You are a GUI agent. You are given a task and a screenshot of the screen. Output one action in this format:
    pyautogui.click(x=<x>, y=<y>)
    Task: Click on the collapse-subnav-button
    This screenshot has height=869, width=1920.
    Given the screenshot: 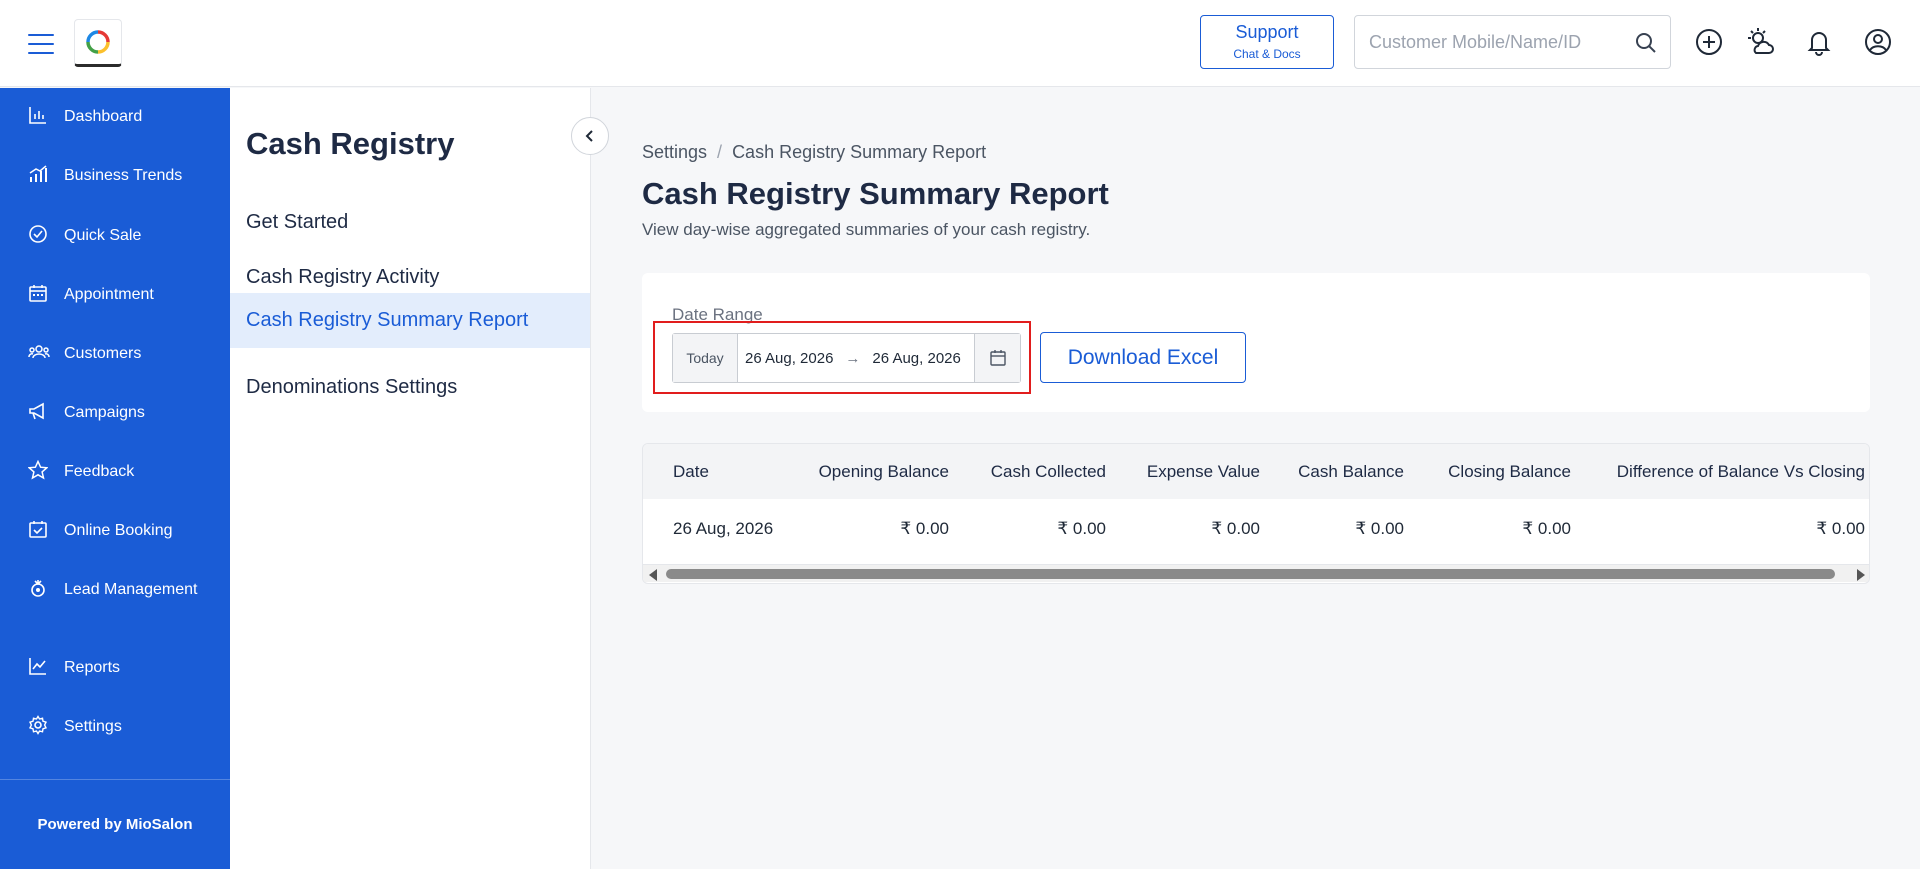 What is the action you would take?
    pyautogui.click(x=590, y=136)
    